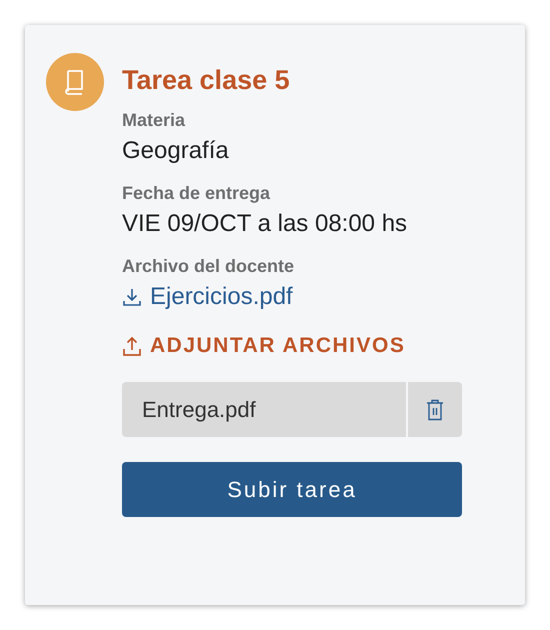 This screenshot has height=630, width=550. What do you see at coordinates (132, 297) in the screenshot?
I see `download-icon` at bounding box center [132, 297].